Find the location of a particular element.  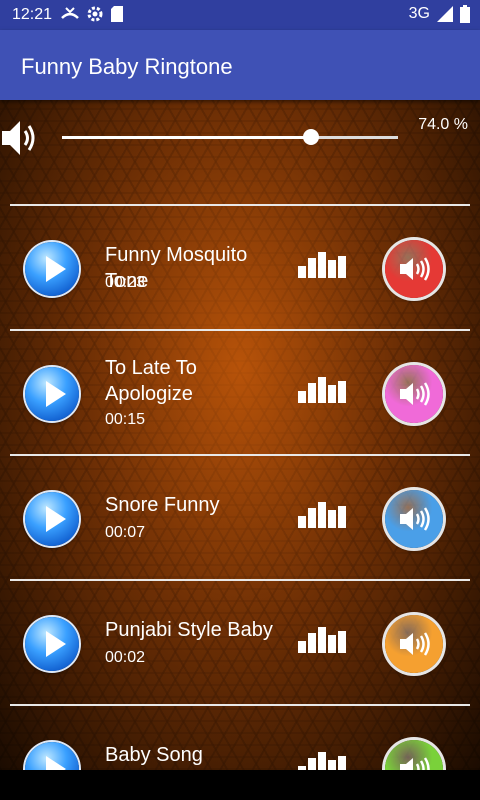

ringtone-name: Punjabi Style Baby is located at coordinates (189, 630).